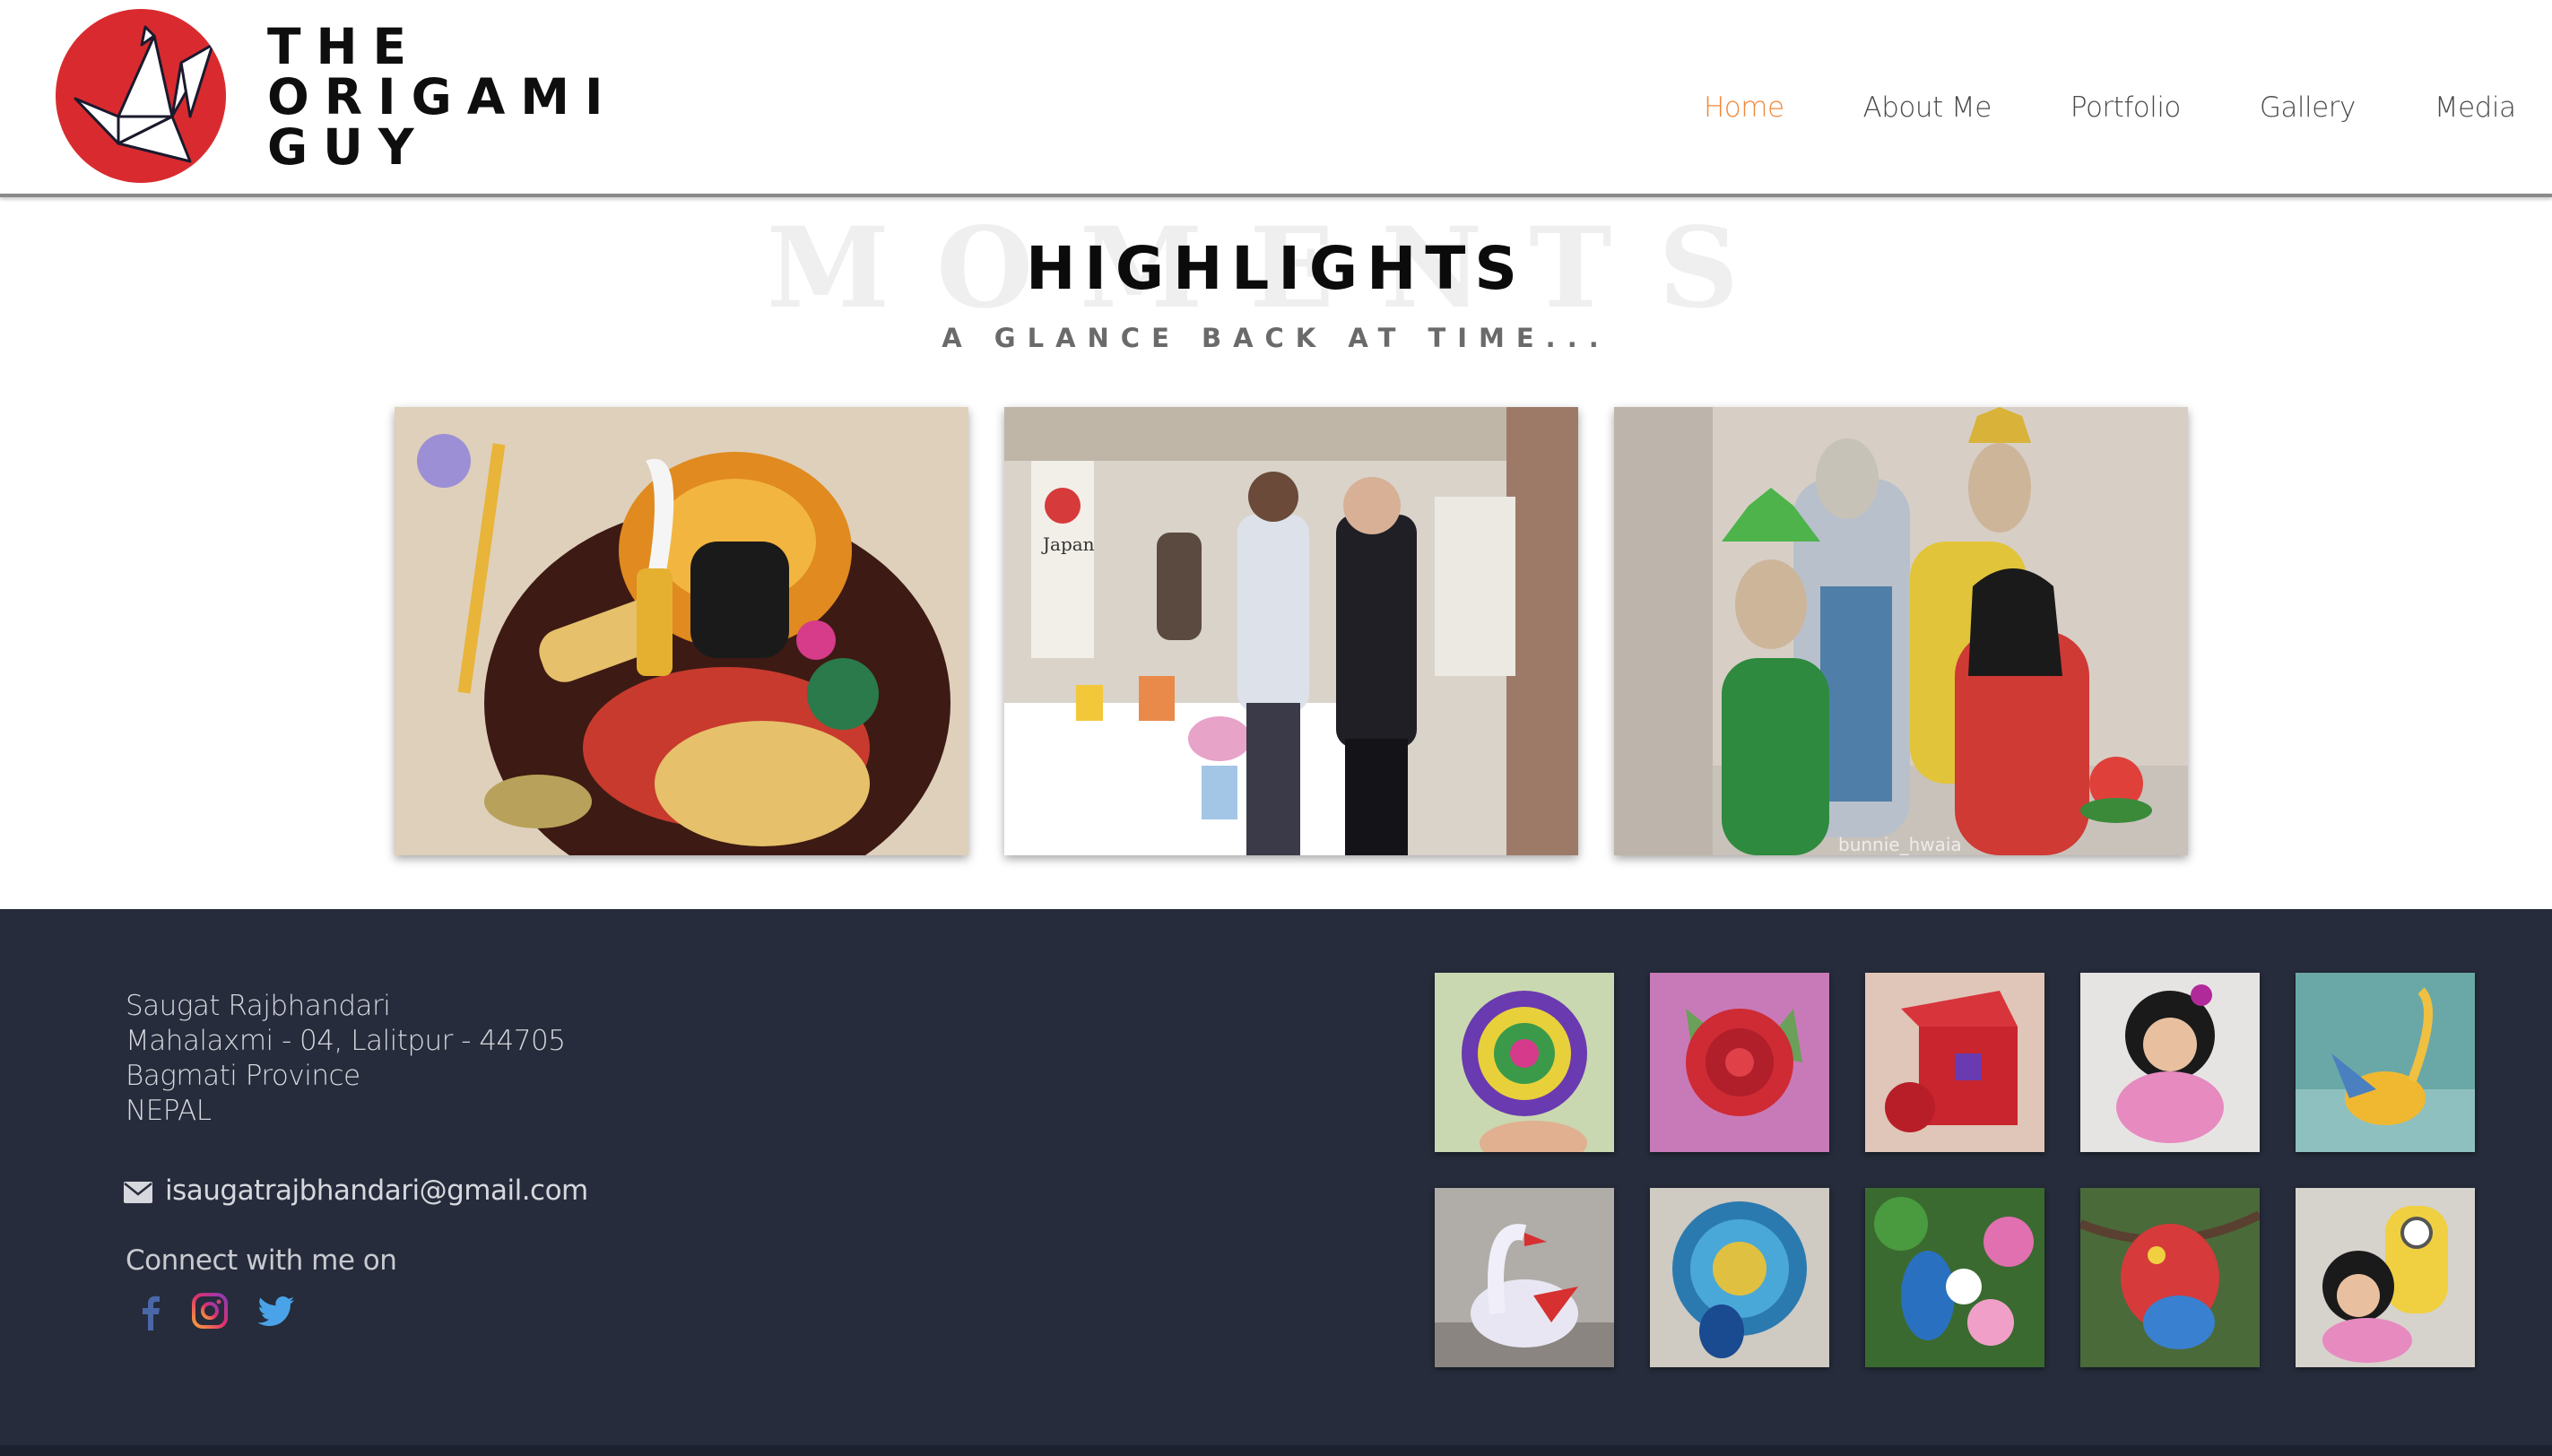 This screenshot has width=2552, height=1456. What do you see at coordinates (1739, 1277) in the screenshot?
I see `blue-peacock-thumb` at bounding box center [1739, 1277].